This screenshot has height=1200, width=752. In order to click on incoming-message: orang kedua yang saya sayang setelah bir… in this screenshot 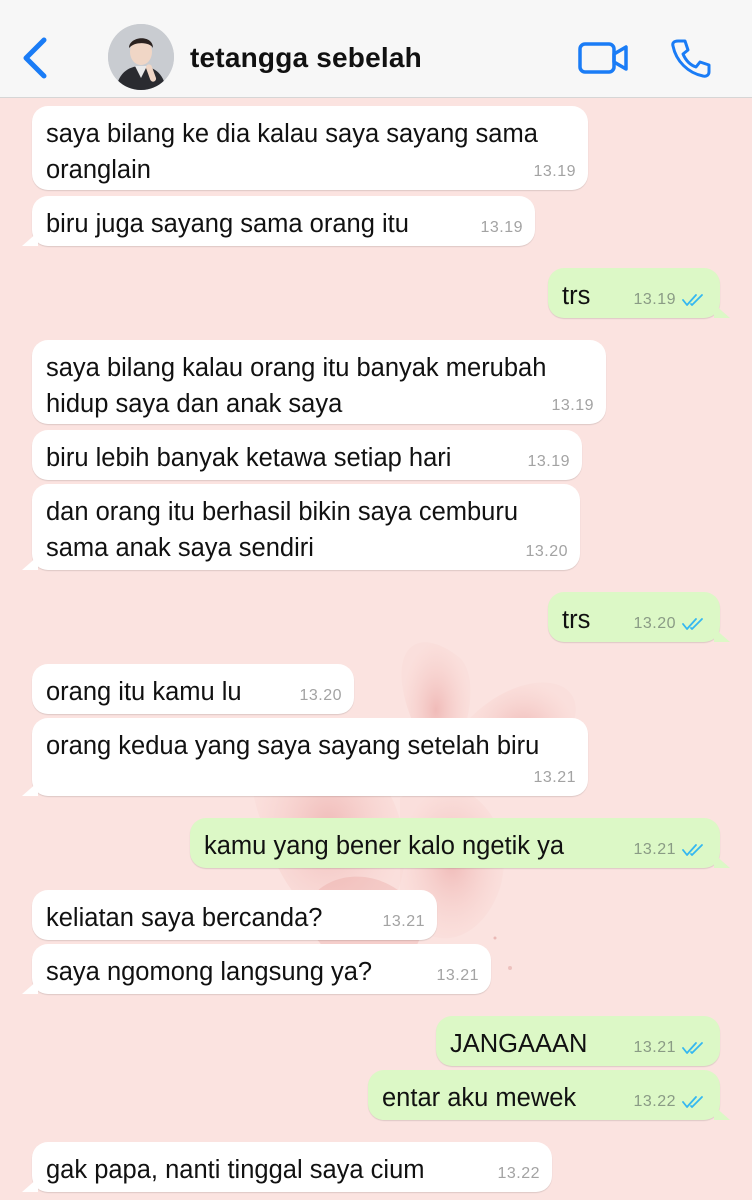, I will do `click(305, 757)`.